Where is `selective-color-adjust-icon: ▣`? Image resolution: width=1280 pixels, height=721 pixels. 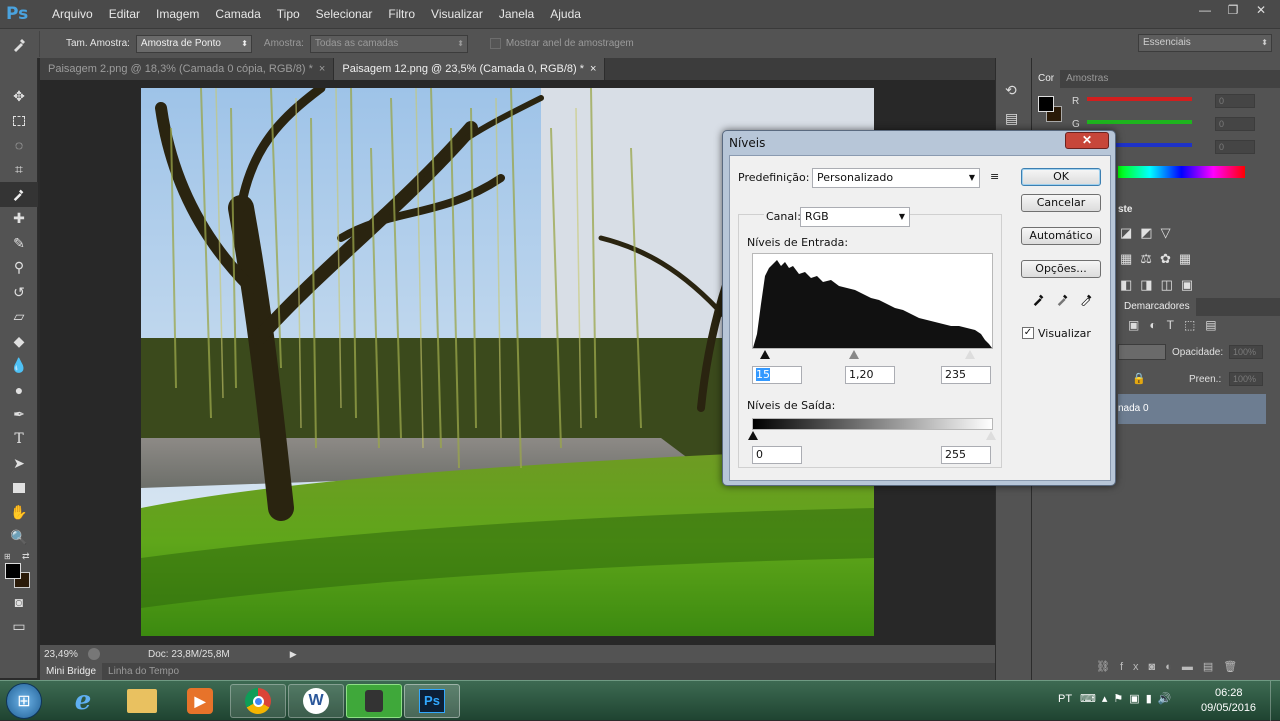 selective-color-adjust-icon: ▣ is located at coordinates (1191, 284).